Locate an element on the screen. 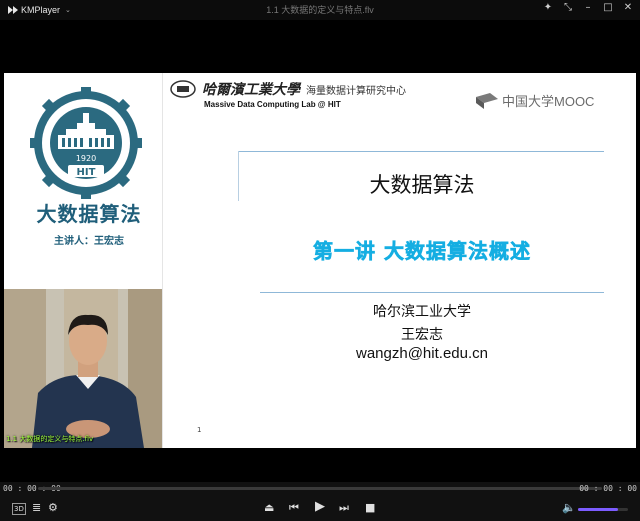 This screenshot has width=640, height=521. mooc-brand: 中国大学MOOC is located at coordinates (535, 100).